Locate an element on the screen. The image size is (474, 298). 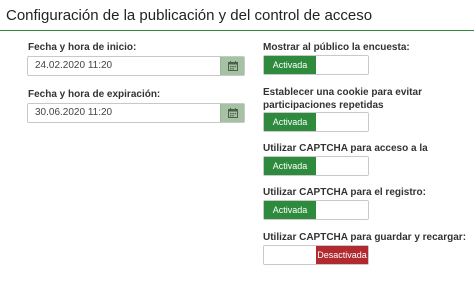
start-date-calendar-button is located at coordinates (232, 66).